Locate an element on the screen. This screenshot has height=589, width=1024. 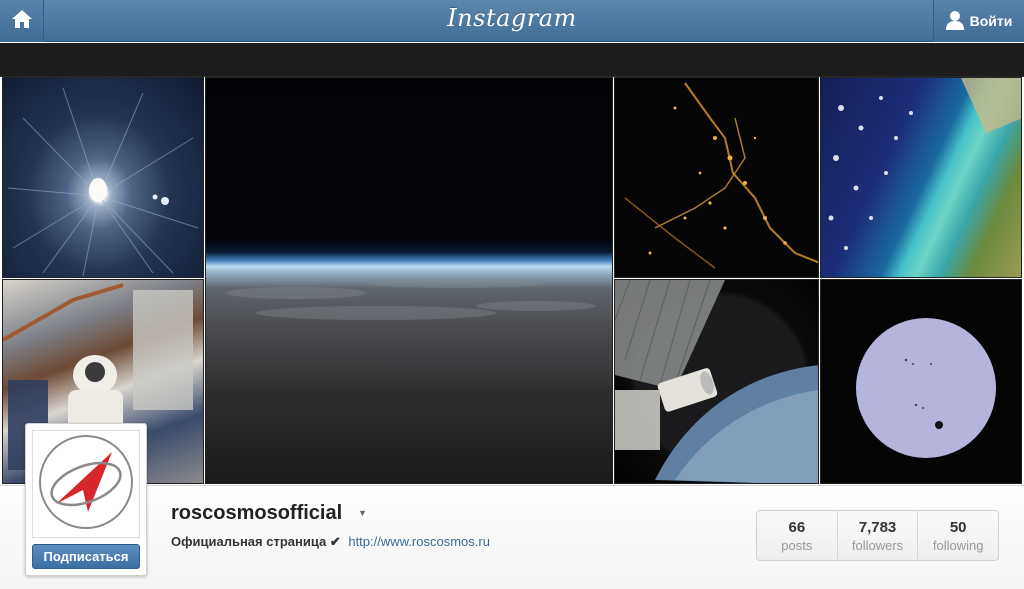
profile-username: roscosmosofficial is located at coordinates (256, 513).